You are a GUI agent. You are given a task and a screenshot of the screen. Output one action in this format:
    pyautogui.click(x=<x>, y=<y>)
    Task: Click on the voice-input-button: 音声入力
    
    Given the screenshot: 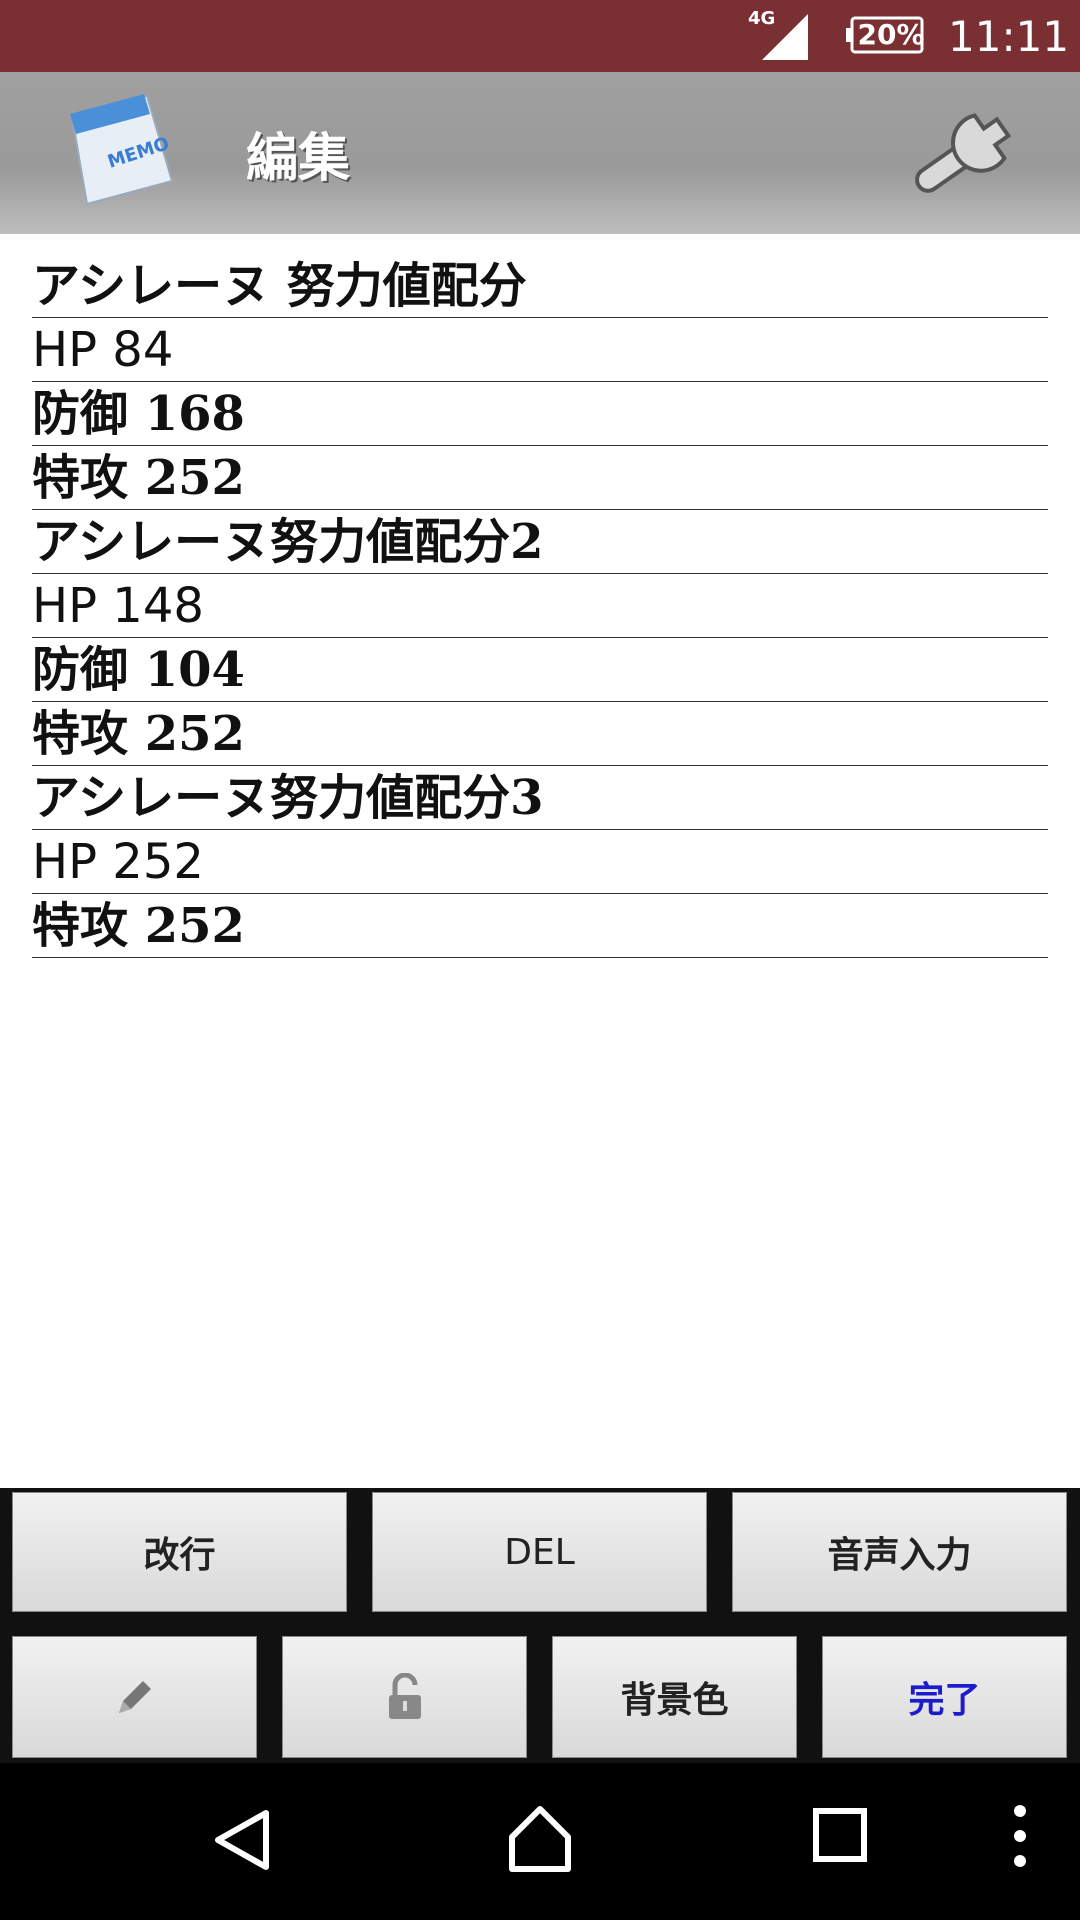 What is the action you would take?
    pyautogui.click(x=899, y=1552)
    